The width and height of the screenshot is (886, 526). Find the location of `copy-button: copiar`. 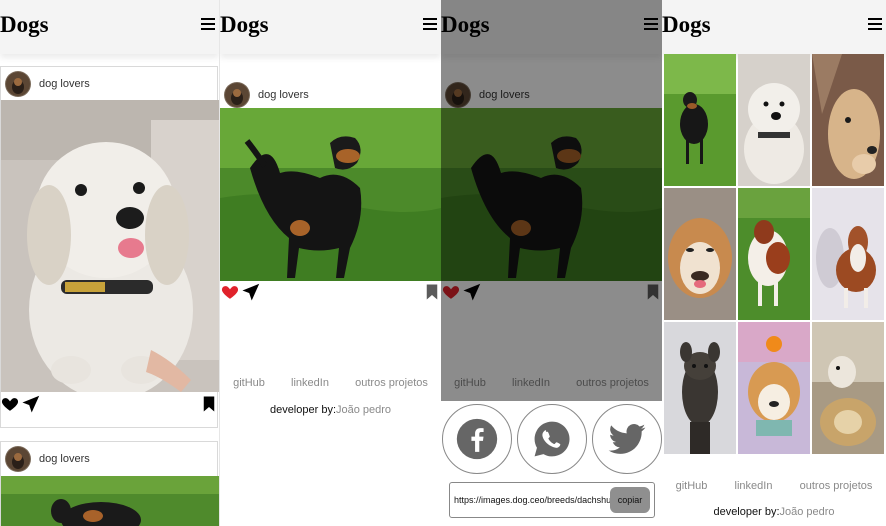

copy-button: copiar is located at coordinates (630, 500).